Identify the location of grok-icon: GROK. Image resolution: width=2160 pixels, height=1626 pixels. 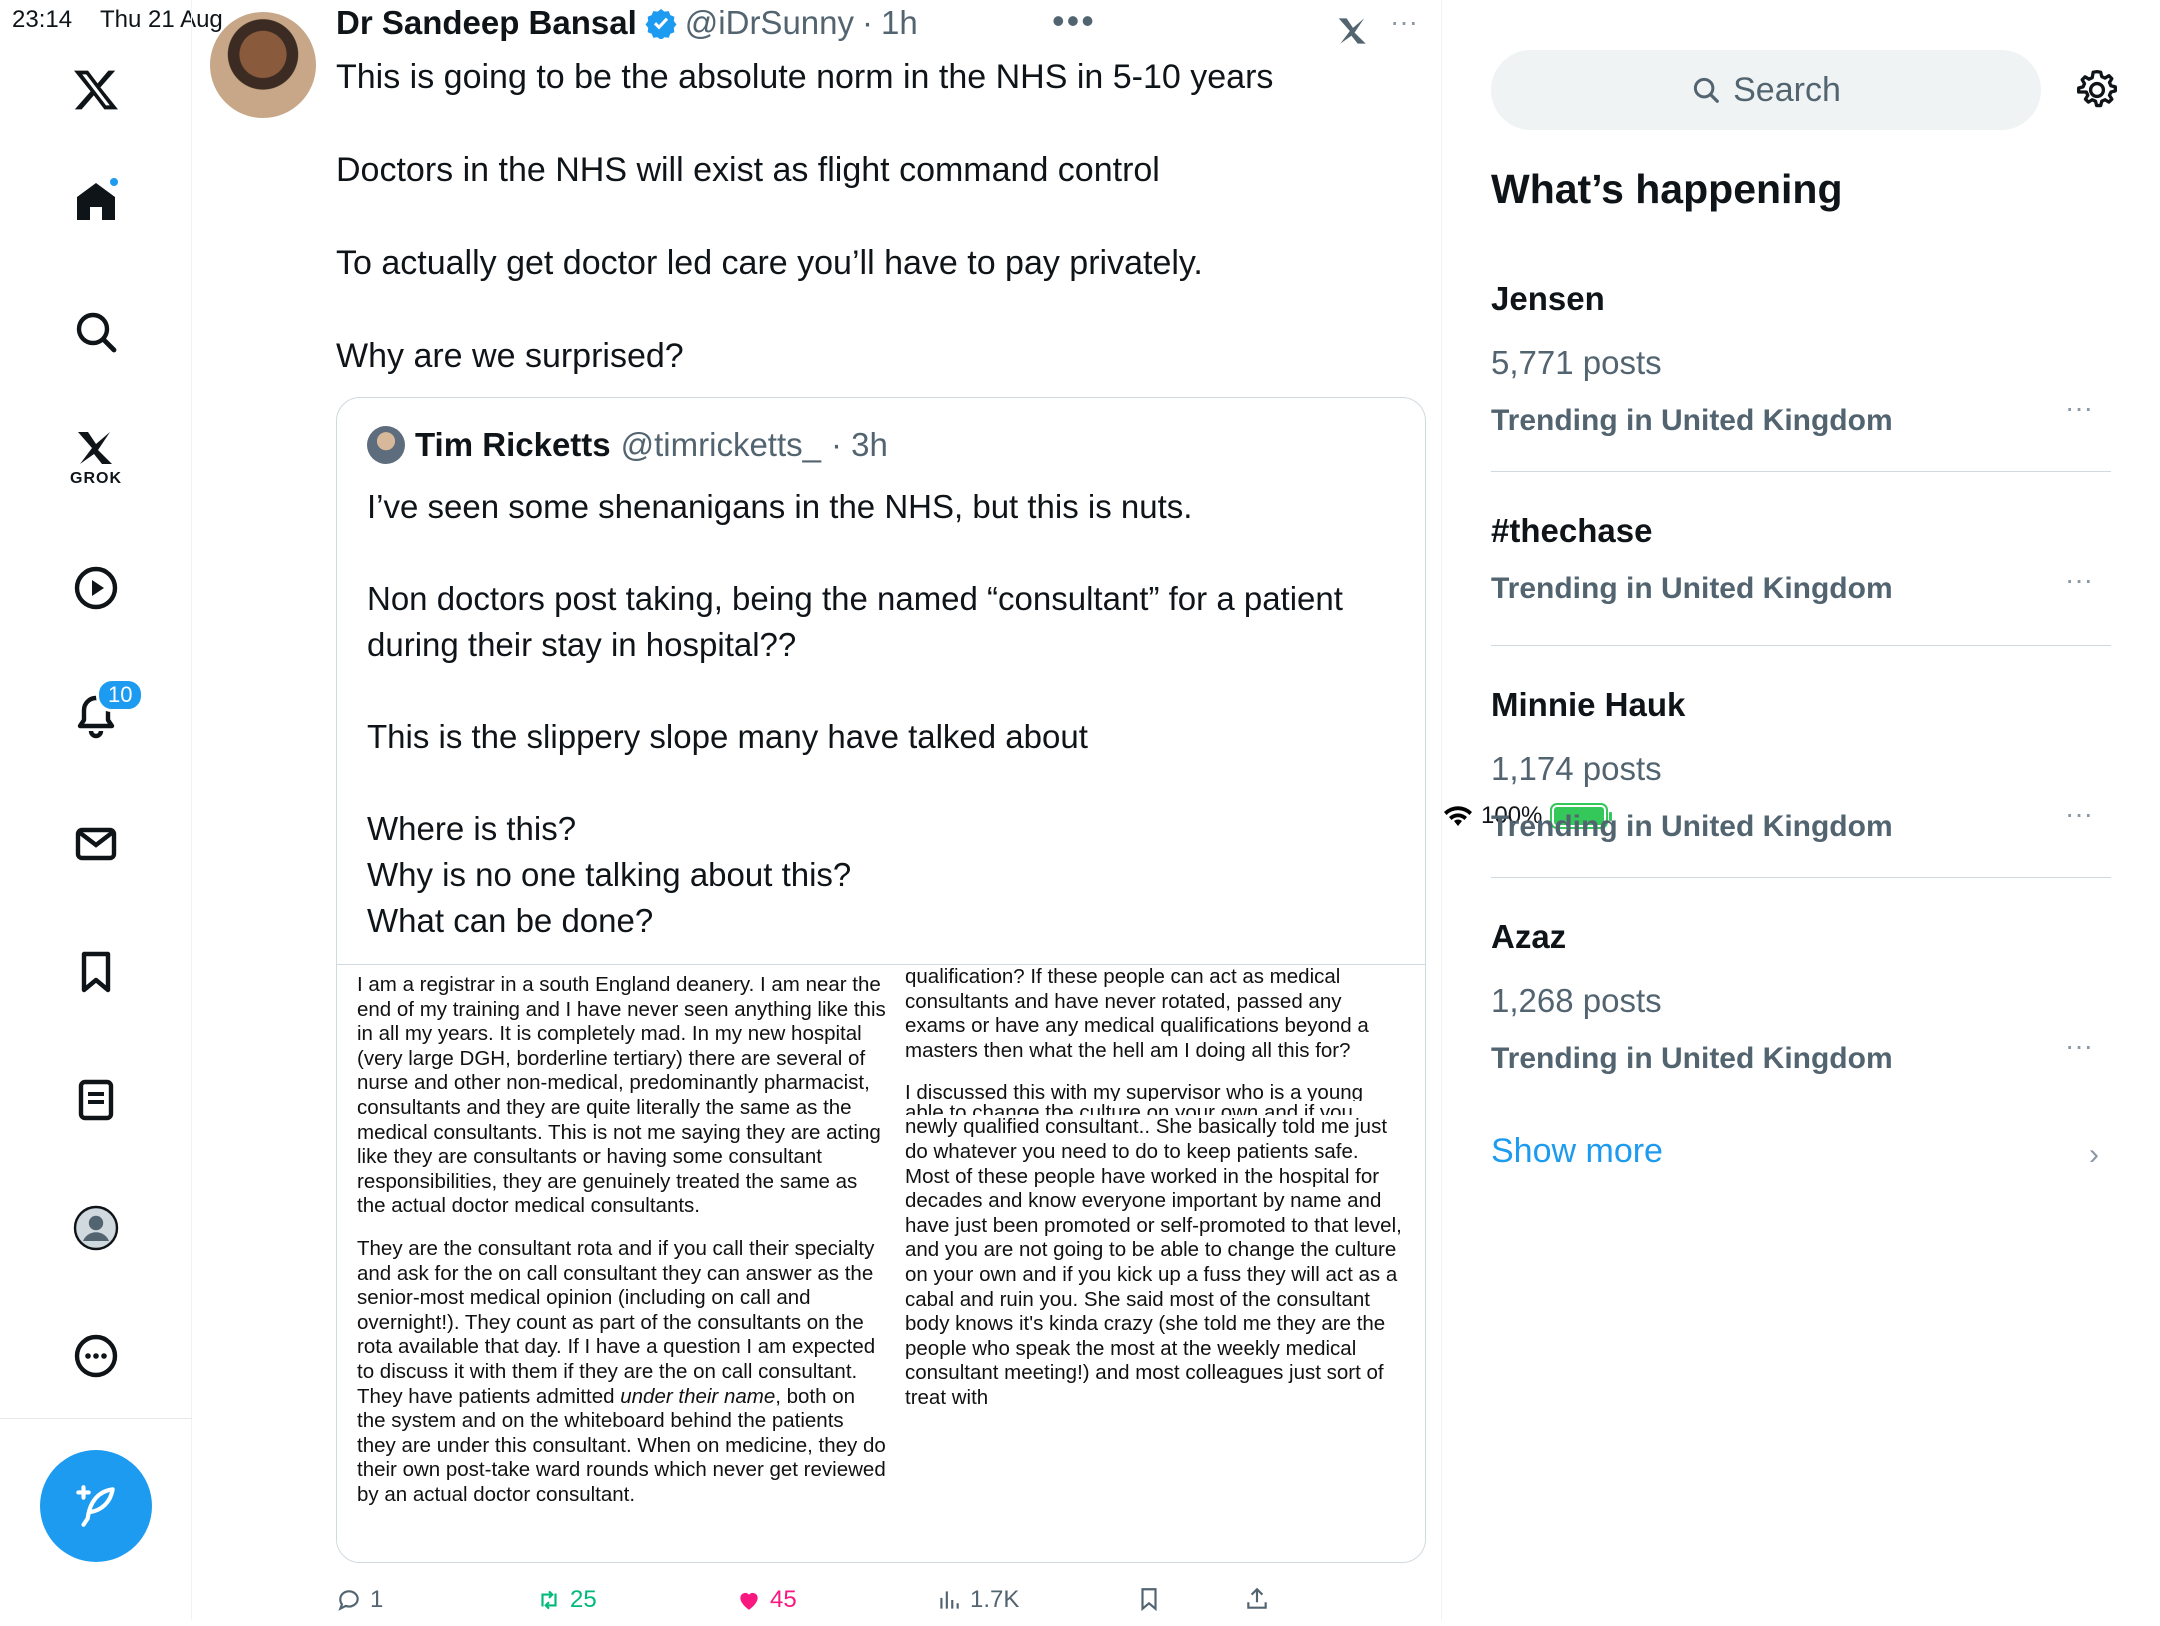
(96, 456).